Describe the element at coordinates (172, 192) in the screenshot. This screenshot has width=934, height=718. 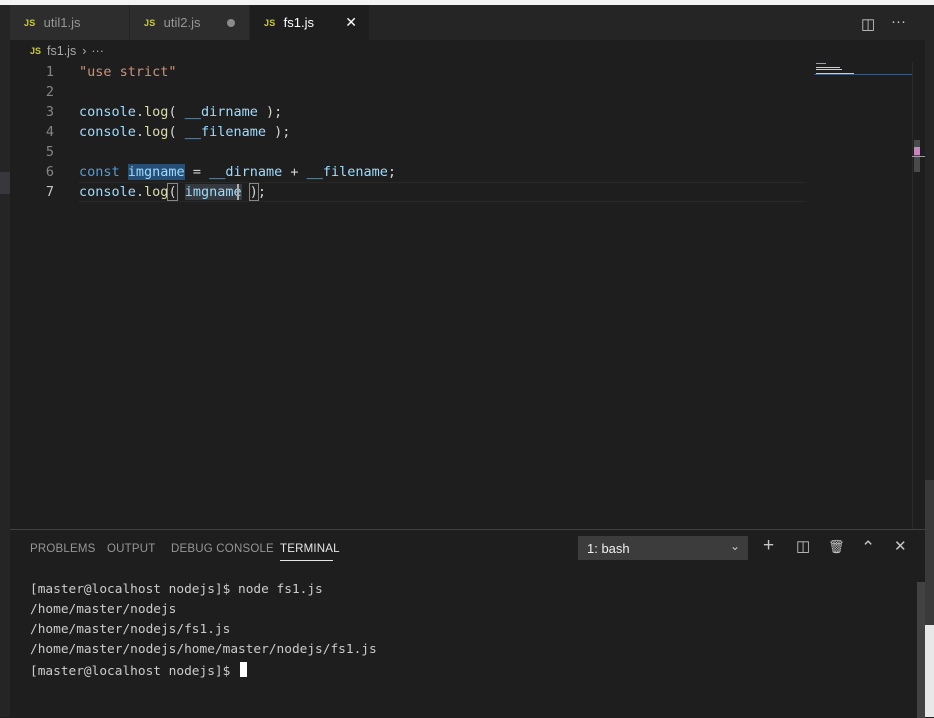
I see `matching-bracket: (` at that location.